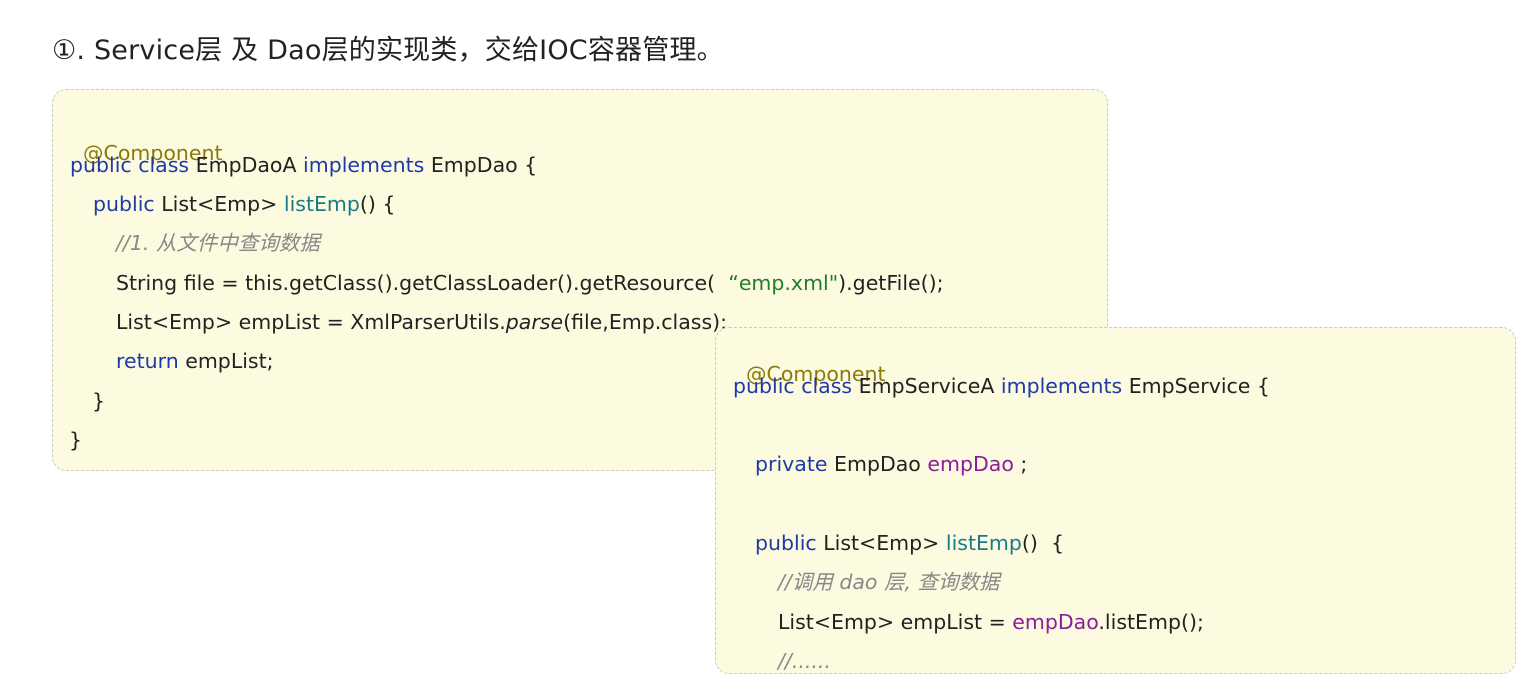  I want to click on code-text: List<Emp> empList =, so click(895, 622).